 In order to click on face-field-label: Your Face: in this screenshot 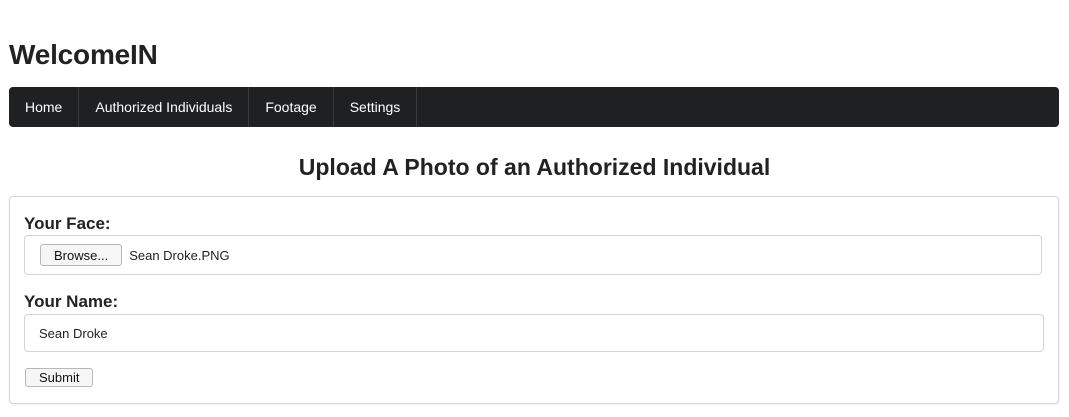, I will do `click(67, 223)`.